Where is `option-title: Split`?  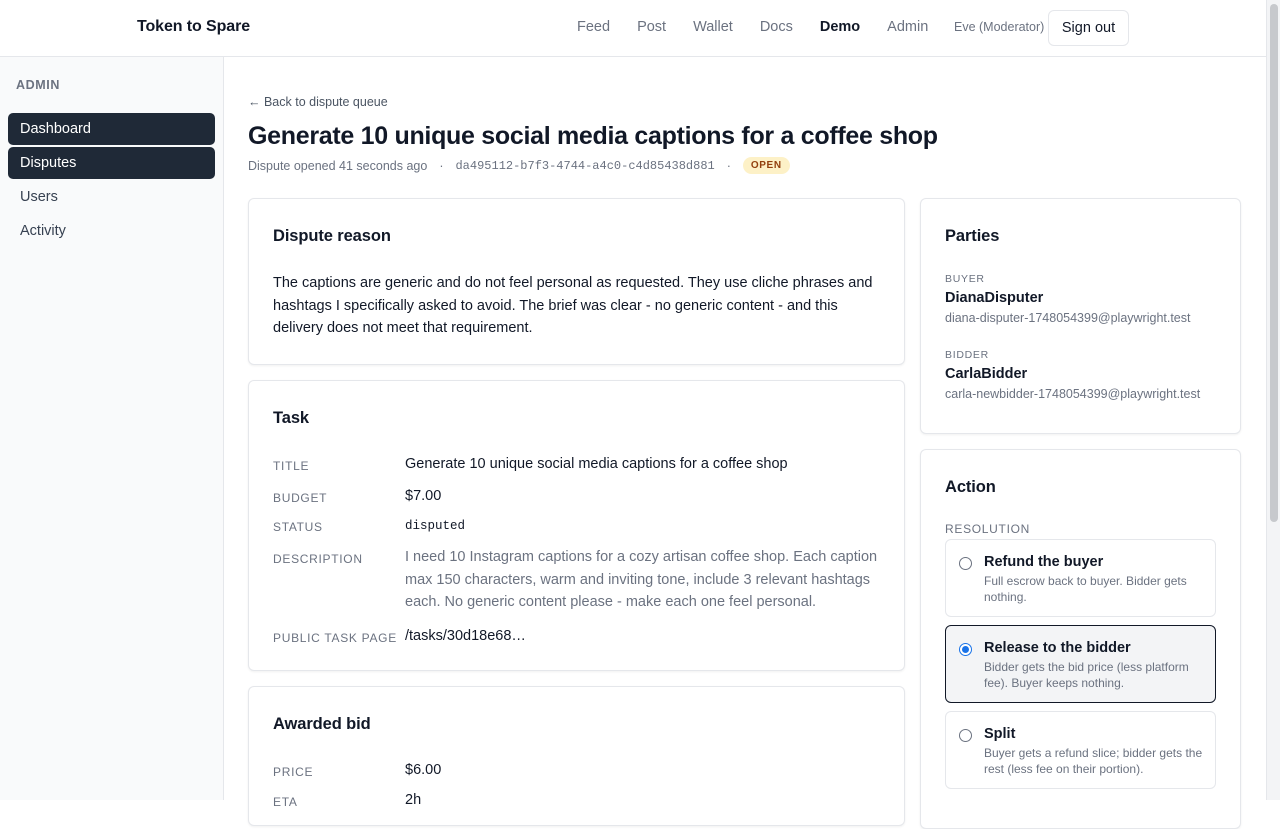
option-title: Split is located at coordinates (1000, 734).